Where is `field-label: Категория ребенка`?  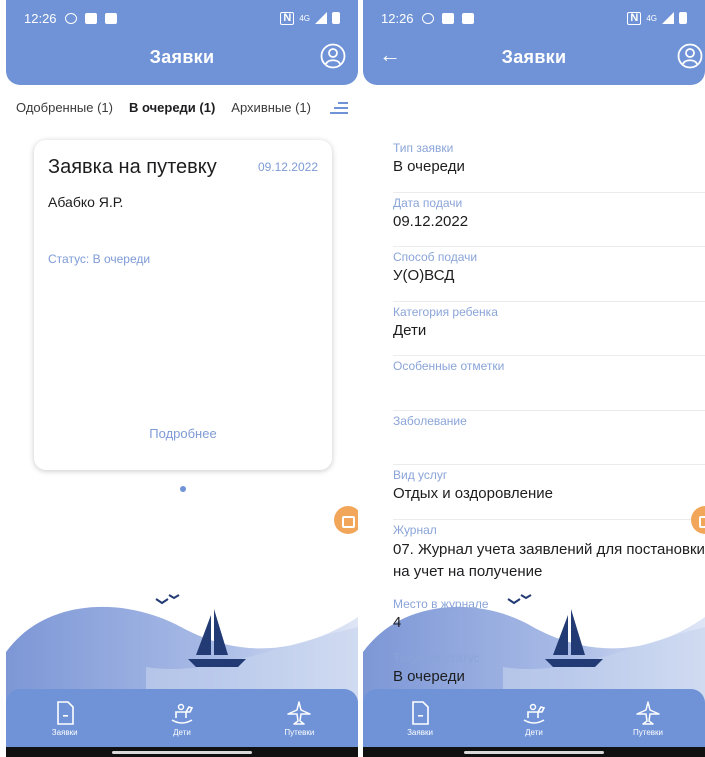
field-label: Категория ребенка is located at coordinates (445, 311).